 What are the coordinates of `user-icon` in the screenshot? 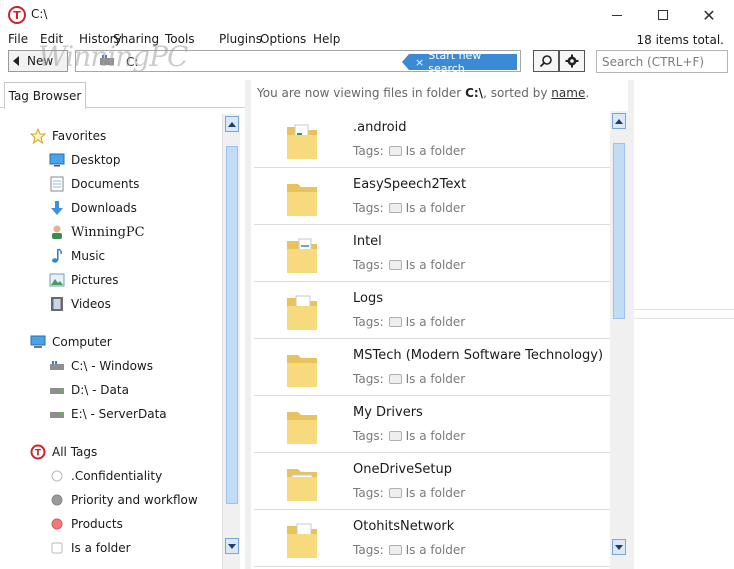 It's located at (57, 232).